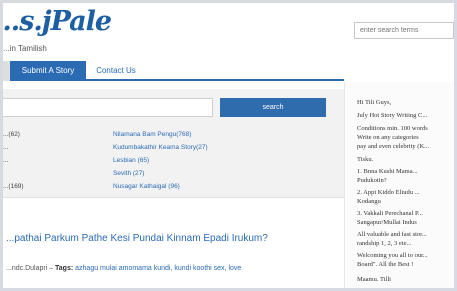 The height and width of the screenshot is (291, 457). What do you see at coordinates (13, 186) in the screenshot?
I see `category-left-4: ...(169)` at bounding box center [13, 186].